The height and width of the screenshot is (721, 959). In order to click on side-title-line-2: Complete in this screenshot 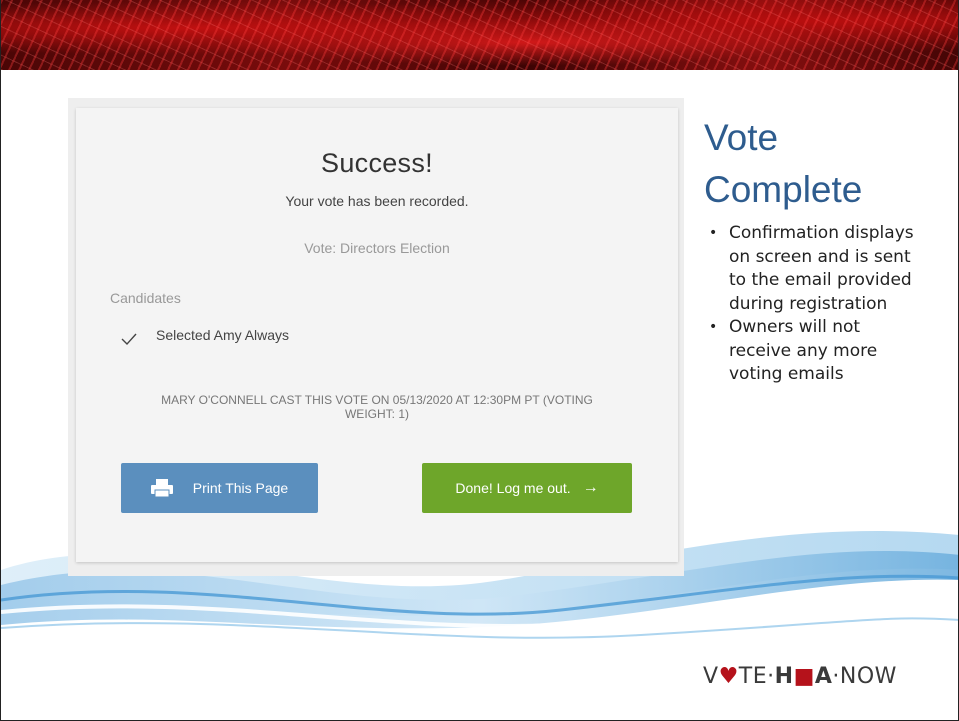, I will do `click(783, 189)`.